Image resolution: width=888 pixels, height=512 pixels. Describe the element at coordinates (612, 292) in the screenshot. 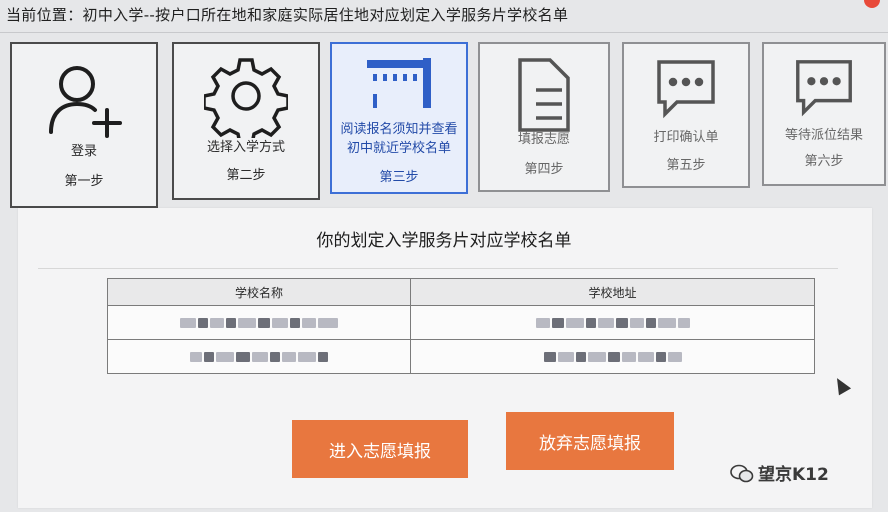

I see `column-header-school-address: 学校地址` at that location.